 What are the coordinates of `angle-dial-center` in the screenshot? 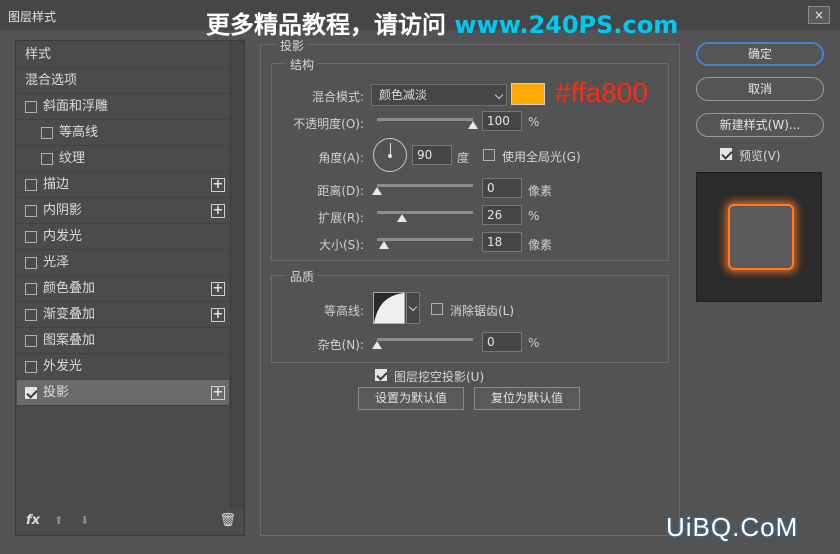 It's located at (390, 156).